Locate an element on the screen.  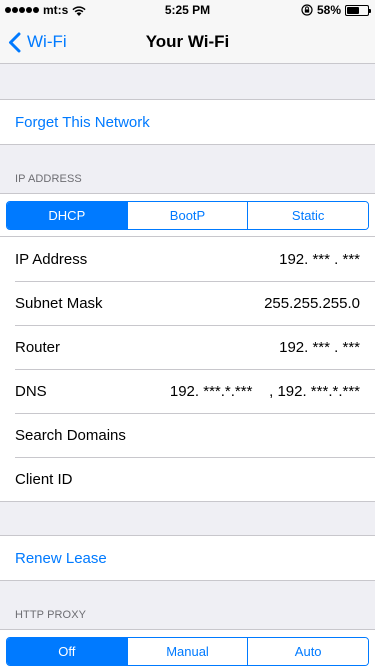
forget-network-label: Forget This Network is located at coordinates (82, 122).